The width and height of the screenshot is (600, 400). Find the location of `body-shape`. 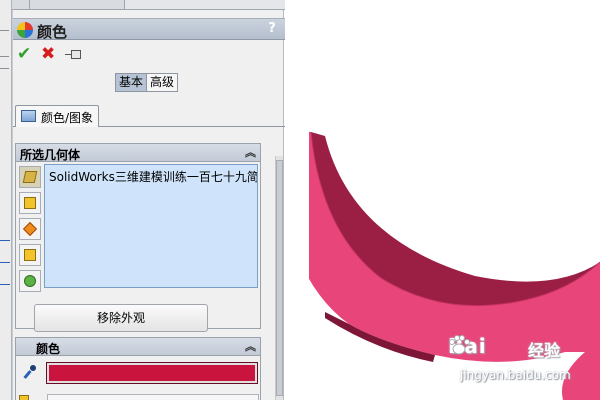

body-shape is located at coordinates (30, 203).